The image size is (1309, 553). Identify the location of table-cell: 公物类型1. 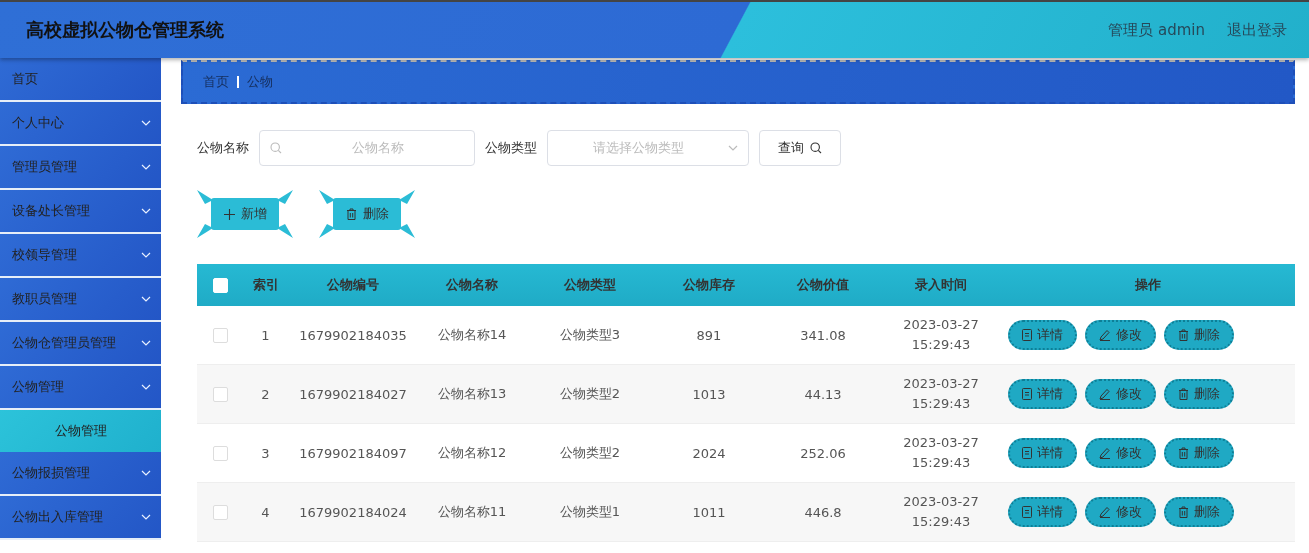
(590, 511).